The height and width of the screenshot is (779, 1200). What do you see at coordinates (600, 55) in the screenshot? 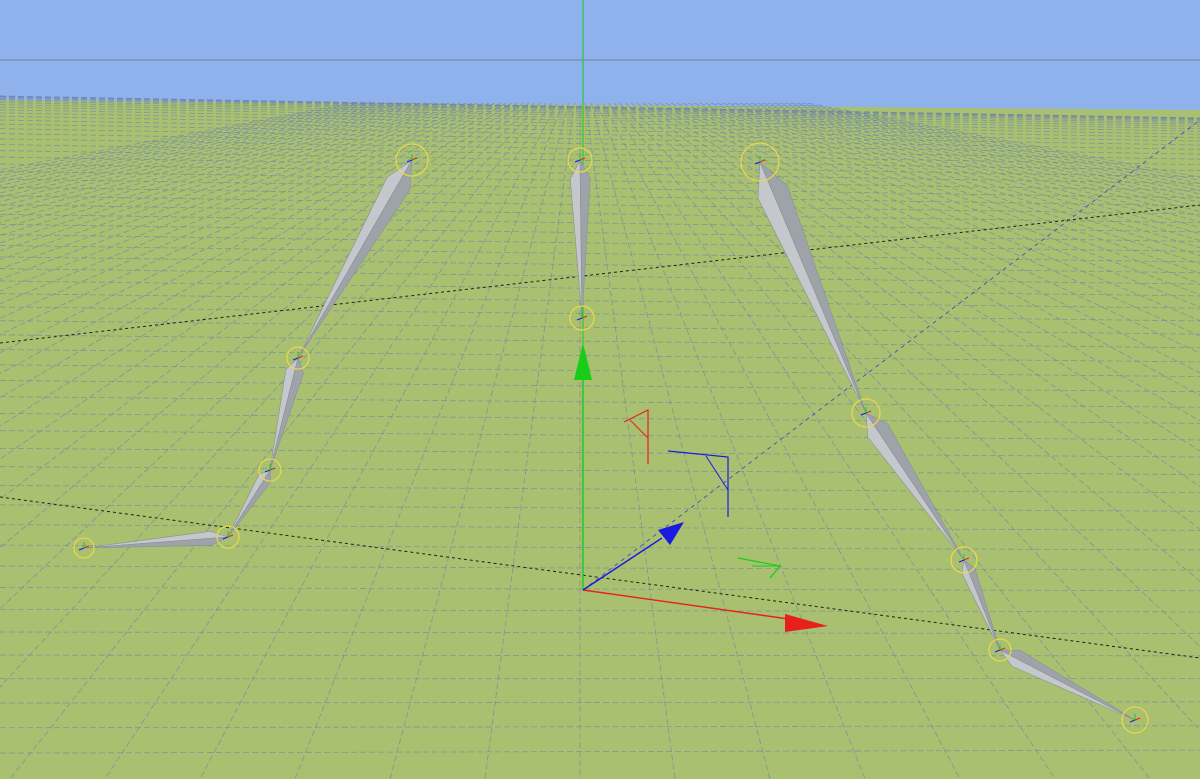
I see `sky` at bounding box center [600, 55].